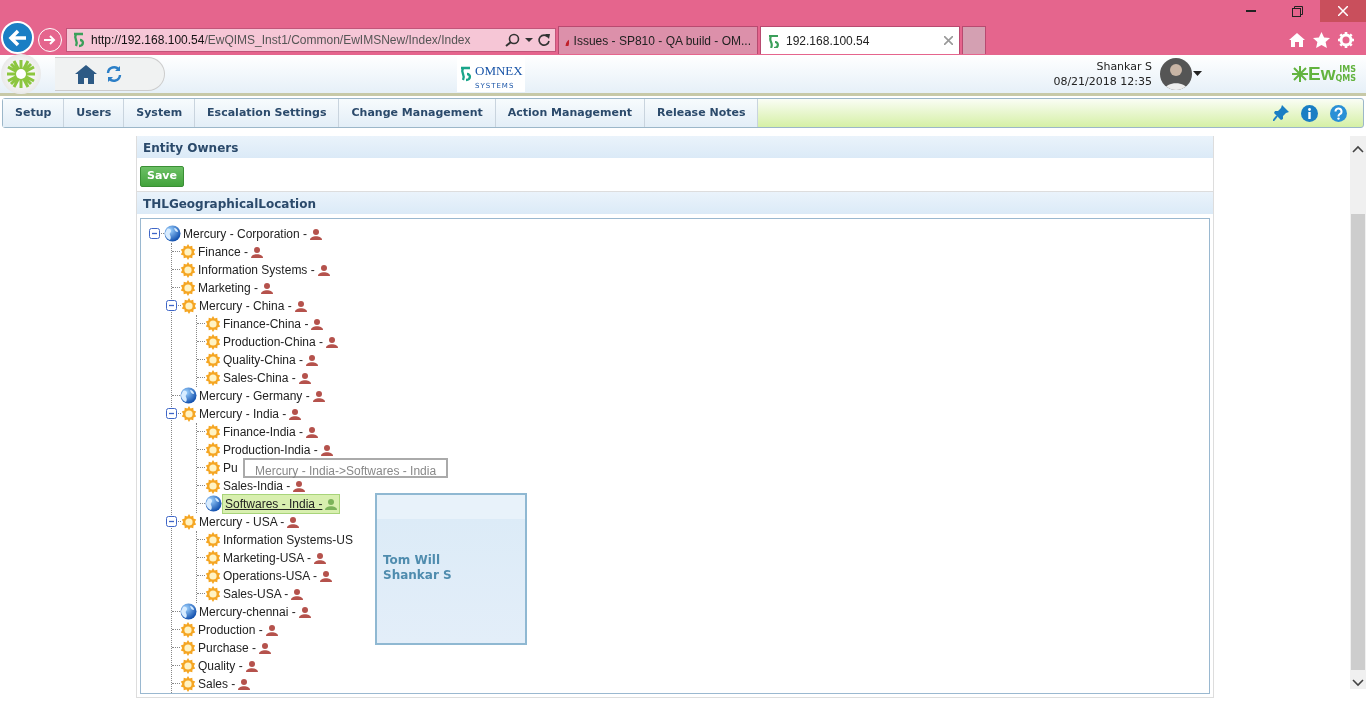 The width and height of the screenshot is (1366, 718). What do you see at coordinates (224, 683) in the screenshot?
I see `tree-node: Sales -` at bounding box center [224, 683].